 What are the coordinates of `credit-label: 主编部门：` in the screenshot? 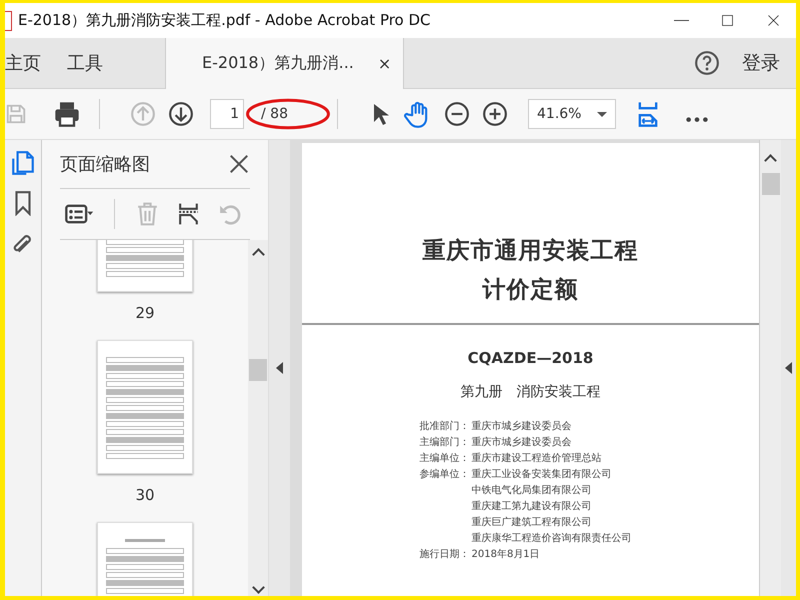 It's located at (445, 442).